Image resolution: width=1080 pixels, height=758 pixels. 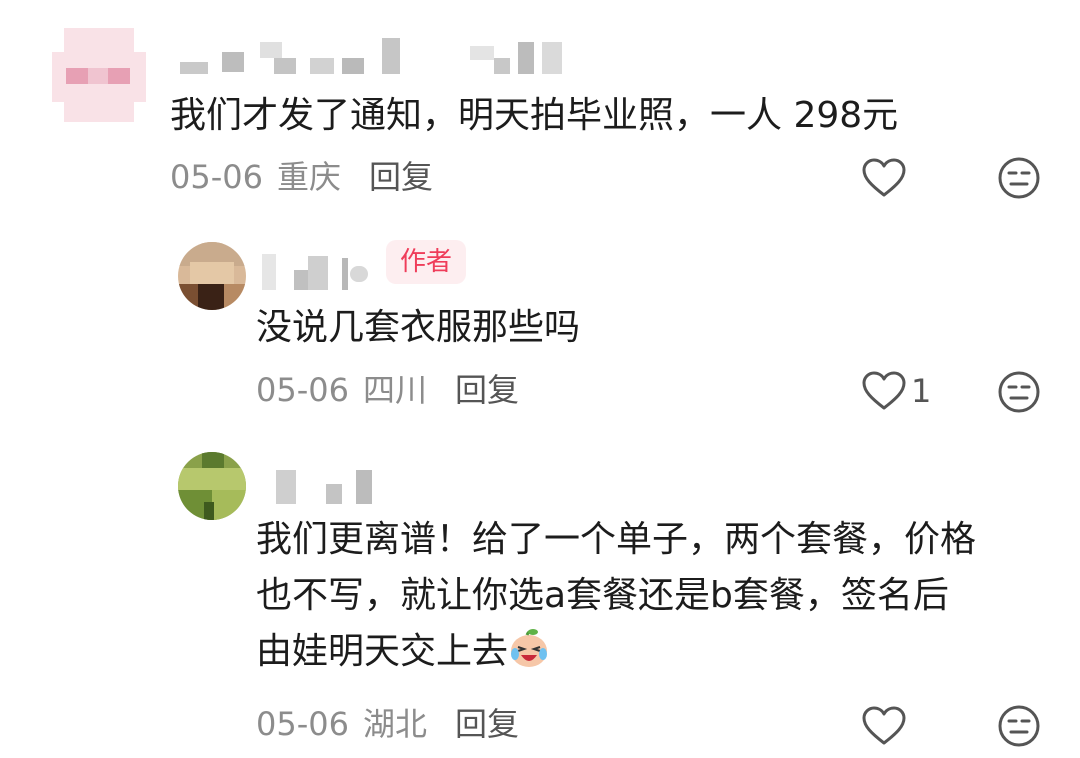 I want to click on like-button: 1, so click(x=896, y=391).